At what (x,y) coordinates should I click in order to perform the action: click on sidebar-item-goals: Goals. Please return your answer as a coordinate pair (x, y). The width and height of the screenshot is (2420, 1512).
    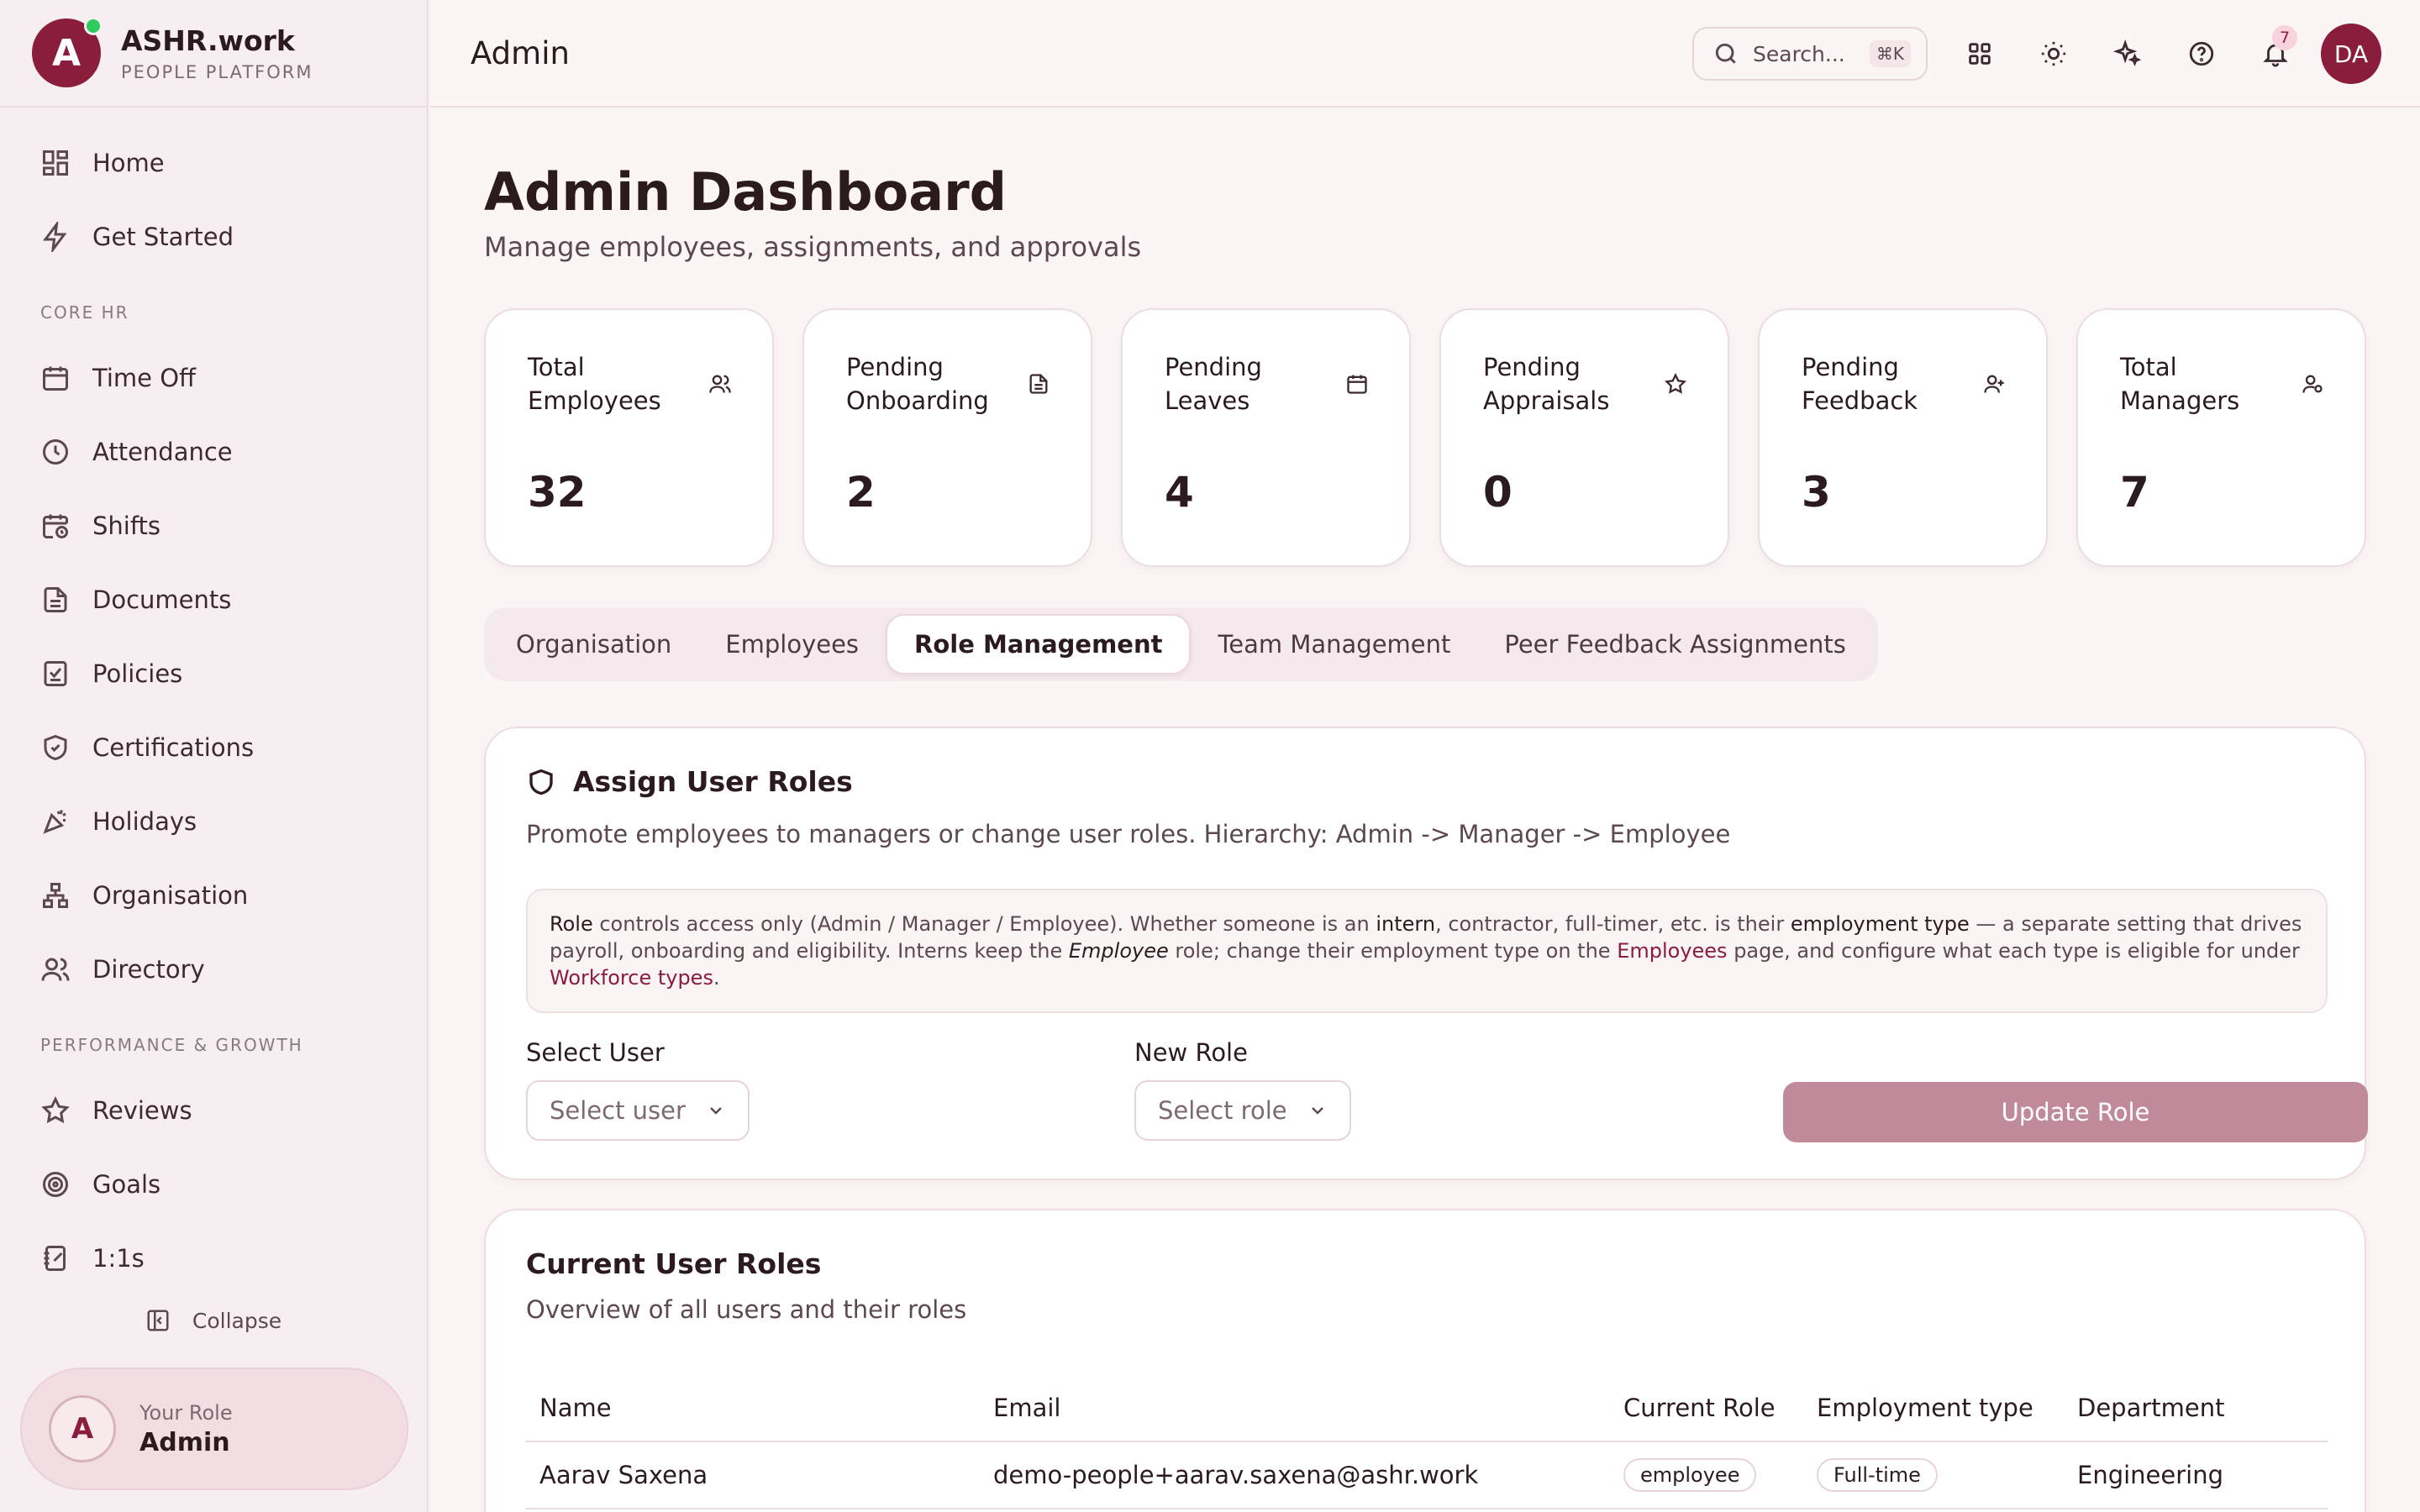
    Looking at the image, I should click on (214, 1184).